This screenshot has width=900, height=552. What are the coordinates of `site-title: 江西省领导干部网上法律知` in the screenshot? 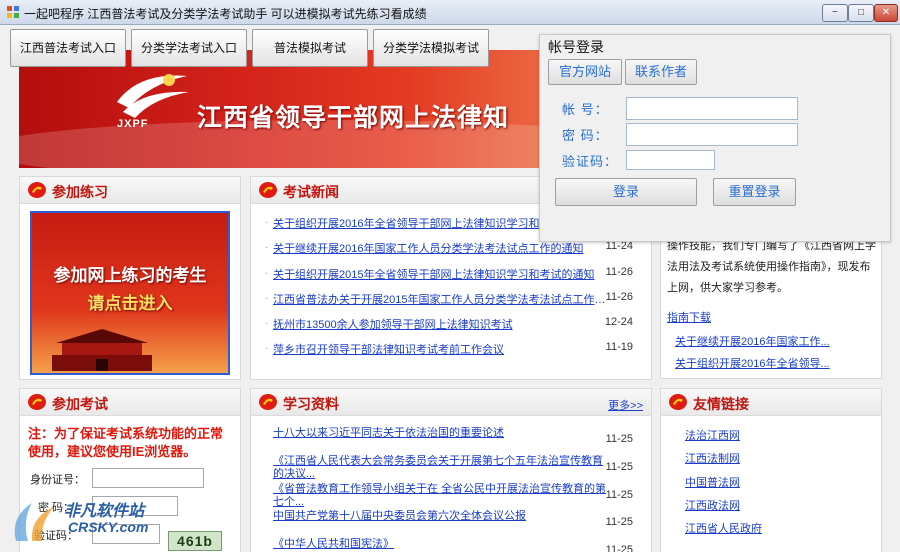 It's located at (353, 118).